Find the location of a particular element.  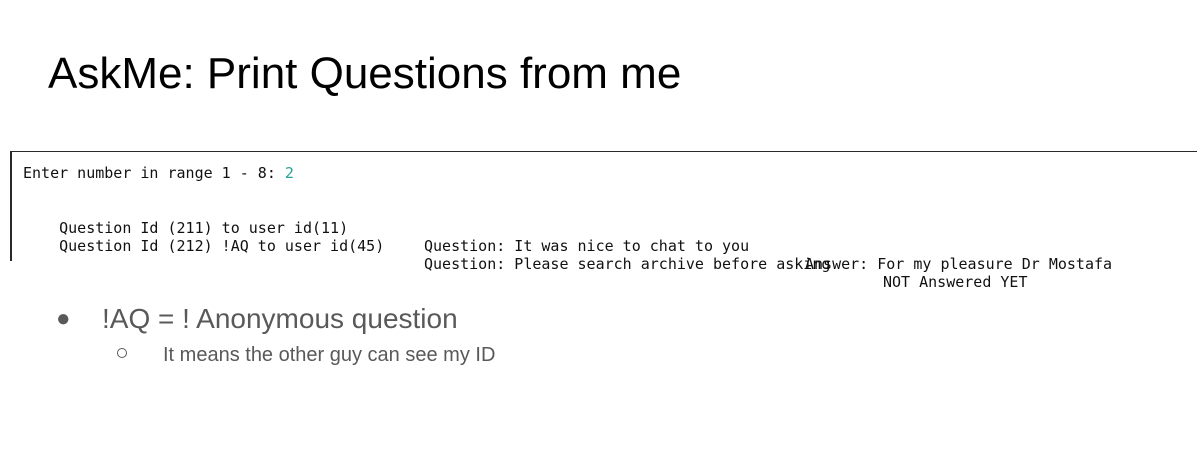

bullet-level2-text: It means the other guy can see my ID is located at coordinates (329, 355).